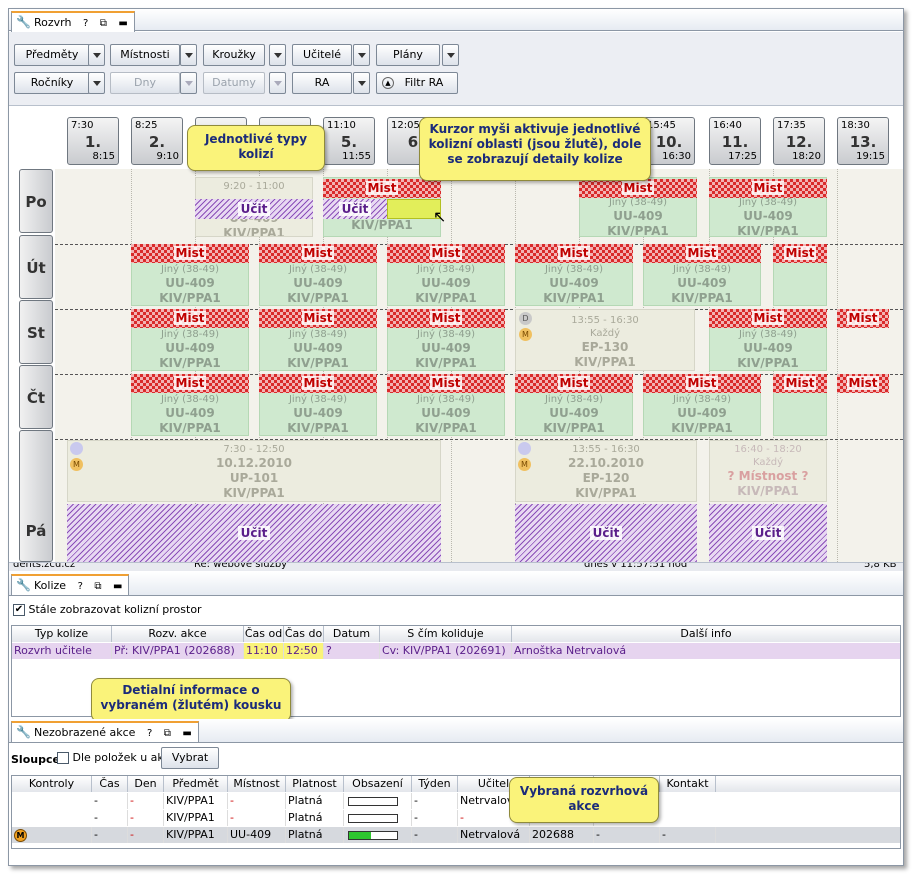 This screenshot has width=916, height=878. What do you see at coordinates (36, 332) in the screenshot?
I see `day-st: St` at bounding box center [36, 332].